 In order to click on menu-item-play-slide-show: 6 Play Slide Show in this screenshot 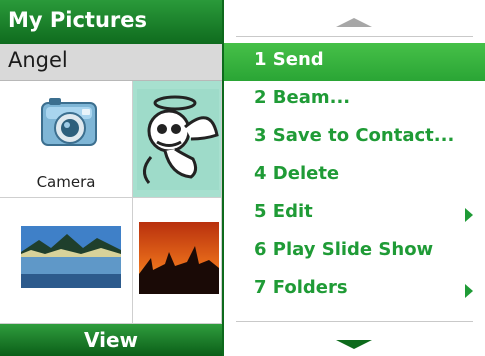, I will do `click(354, 252)`.